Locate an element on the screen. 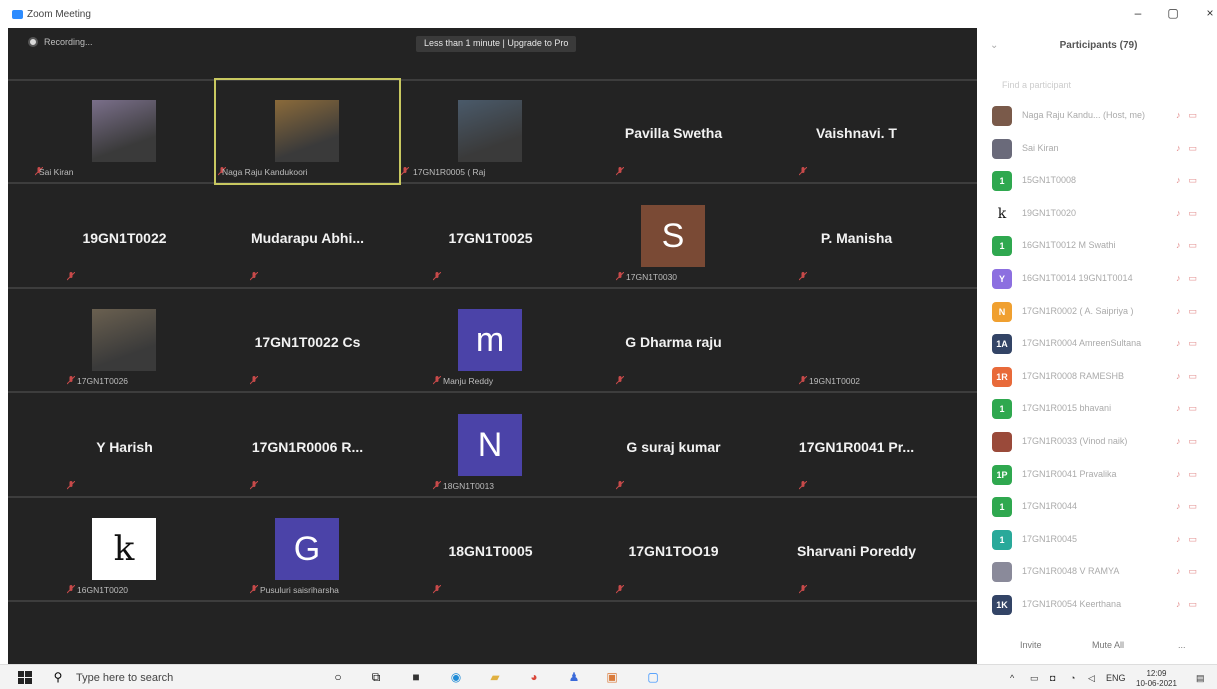 The image size is (1217, 689). participant-video-tile: 17GN1T0026 is located at coordinates (124, 340).